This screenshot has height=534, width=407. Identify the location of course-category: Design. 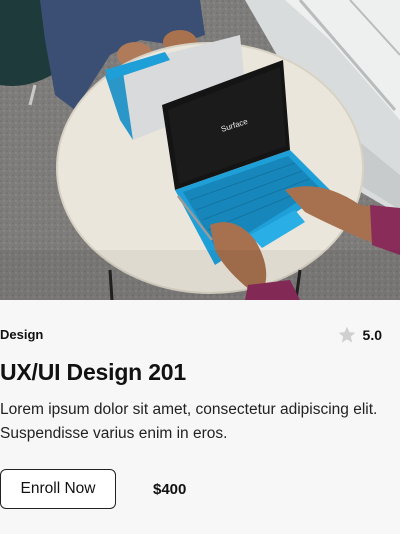
(22, 334).